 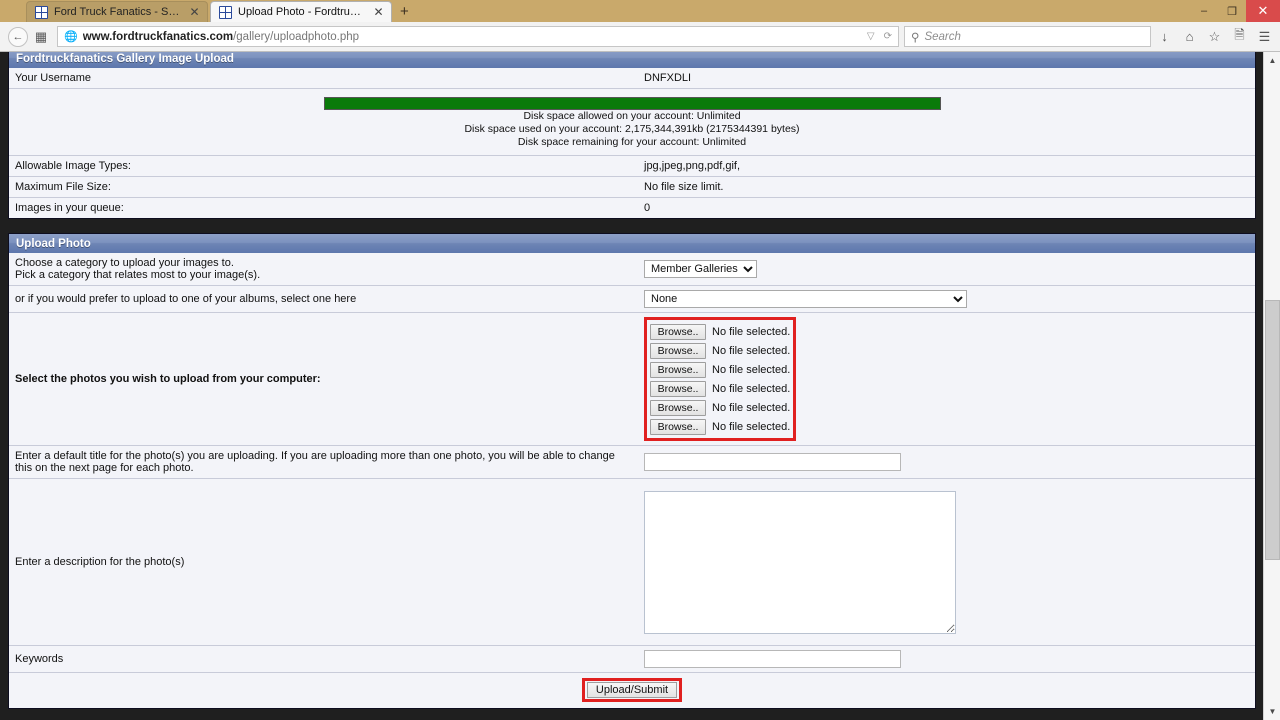 I want to click on allowable-types-label: Allowable Image Types:, so click(x=323, y=166).